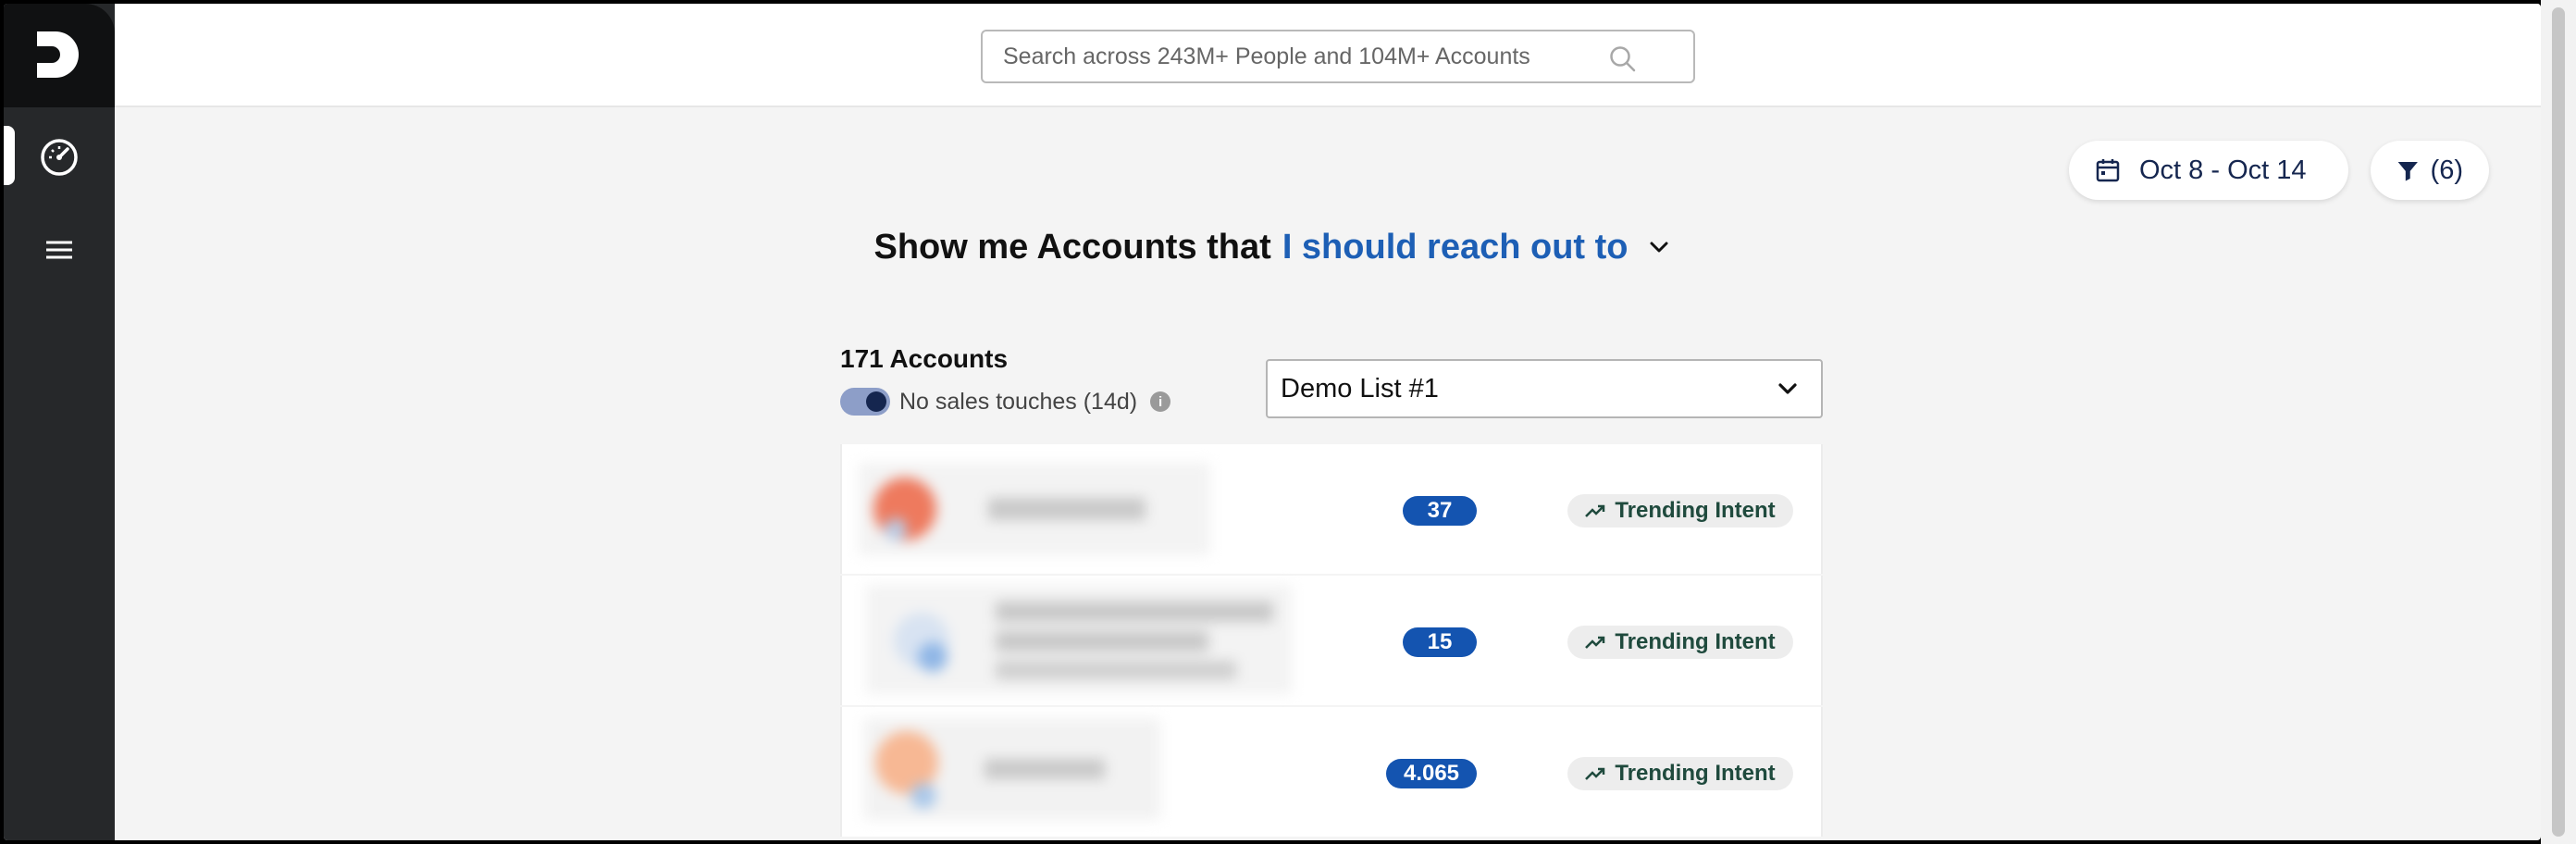 The height and width of the screenshot is (844, 2576). I want to click on filter-funnel-icon, so click(2407, 171).